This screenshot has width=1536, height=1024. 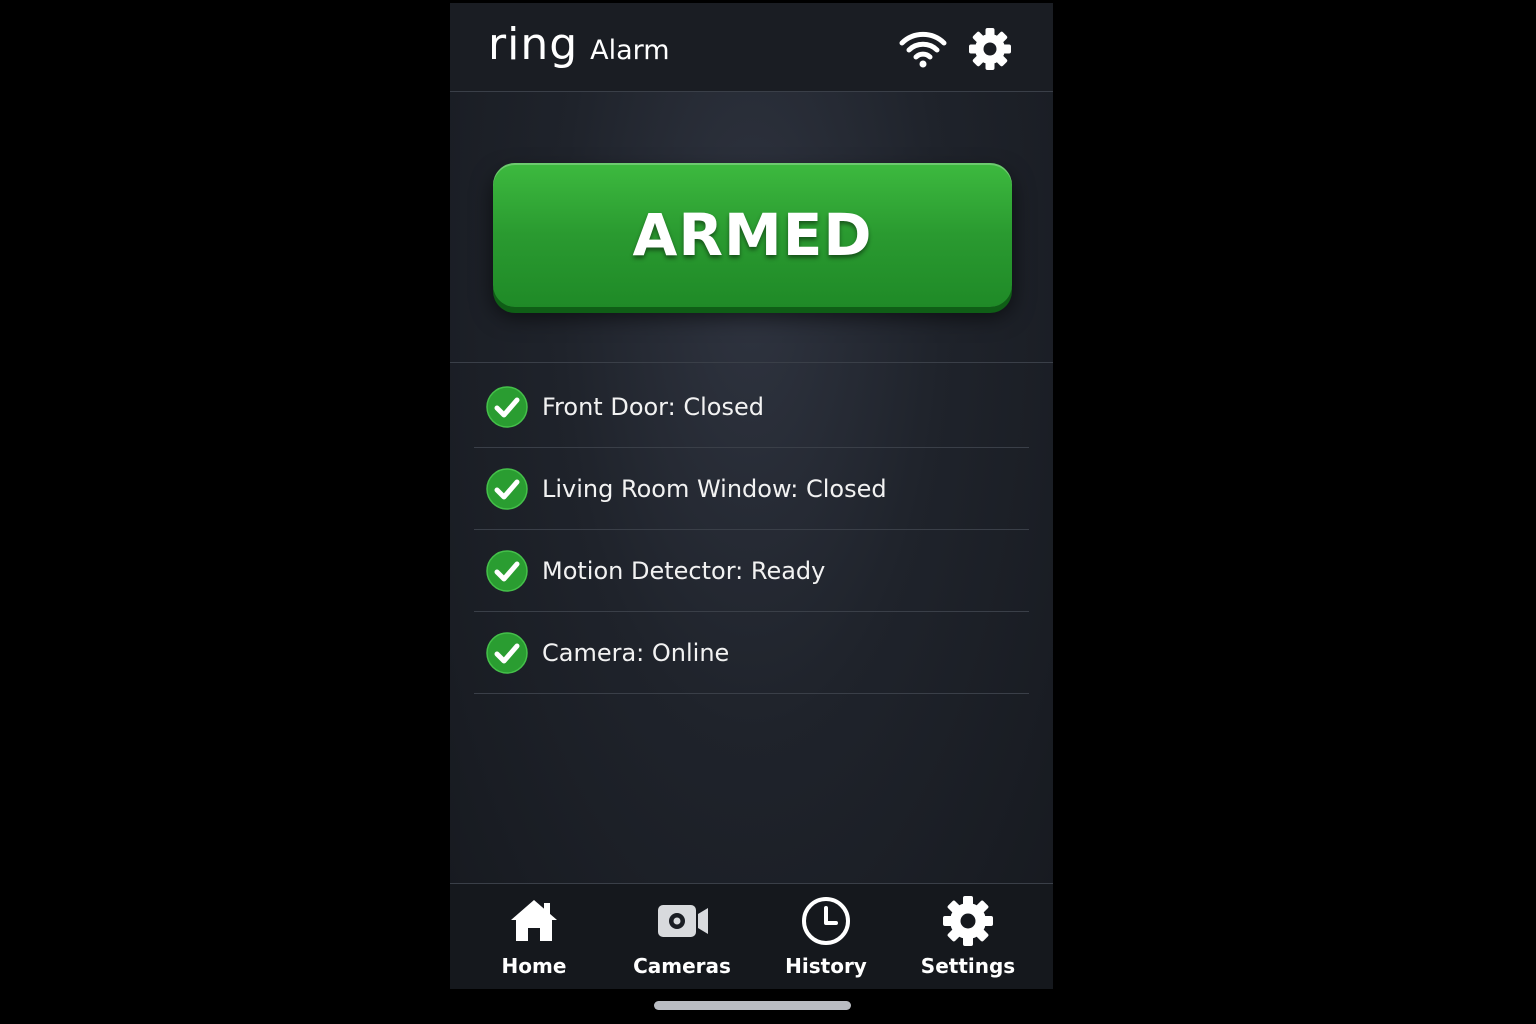 What do you see at coordinates (923, 49) in the screenshot?
I see `wifi-icon` at bounding box center [923, 49].